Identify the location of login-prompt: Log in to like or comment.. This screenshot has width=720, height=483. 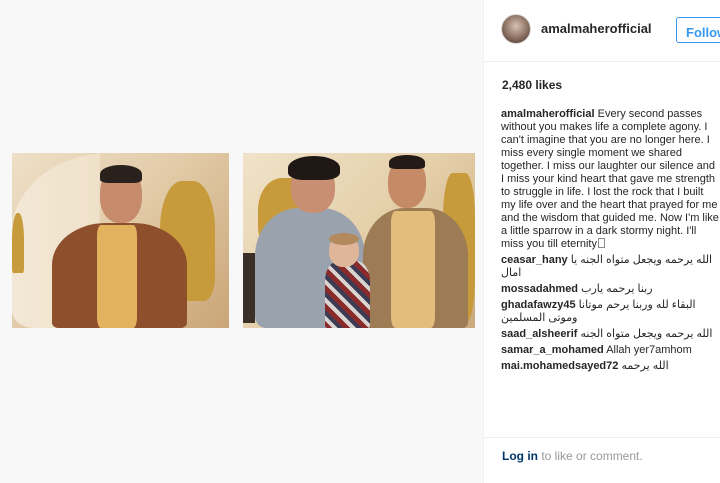
(572, 456).